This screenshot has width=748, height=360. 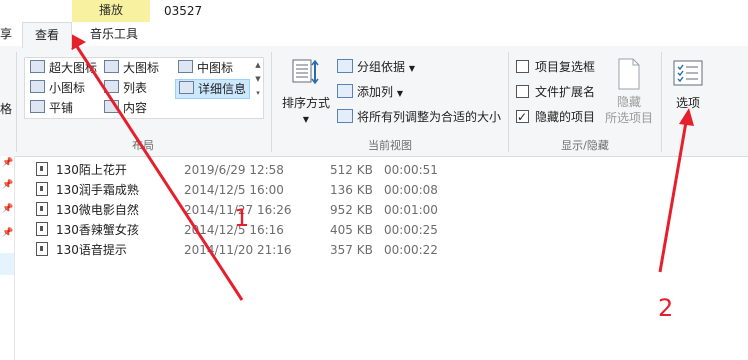 I want to click on annotation-number-1: 1, so click(x=242, y=218).